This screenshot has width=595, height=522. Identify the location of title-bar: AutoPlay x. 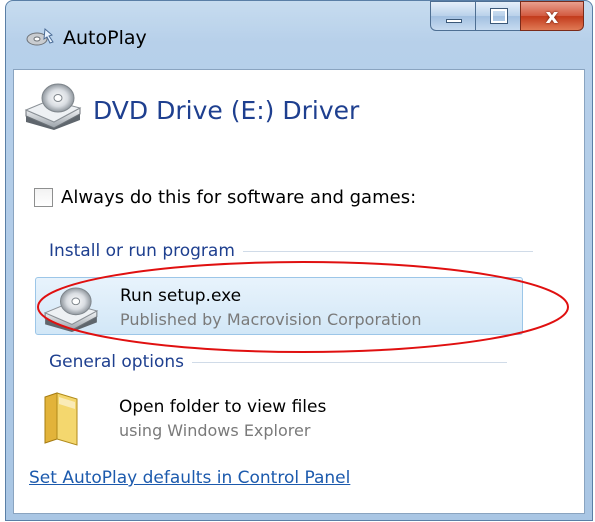
(299, 35).